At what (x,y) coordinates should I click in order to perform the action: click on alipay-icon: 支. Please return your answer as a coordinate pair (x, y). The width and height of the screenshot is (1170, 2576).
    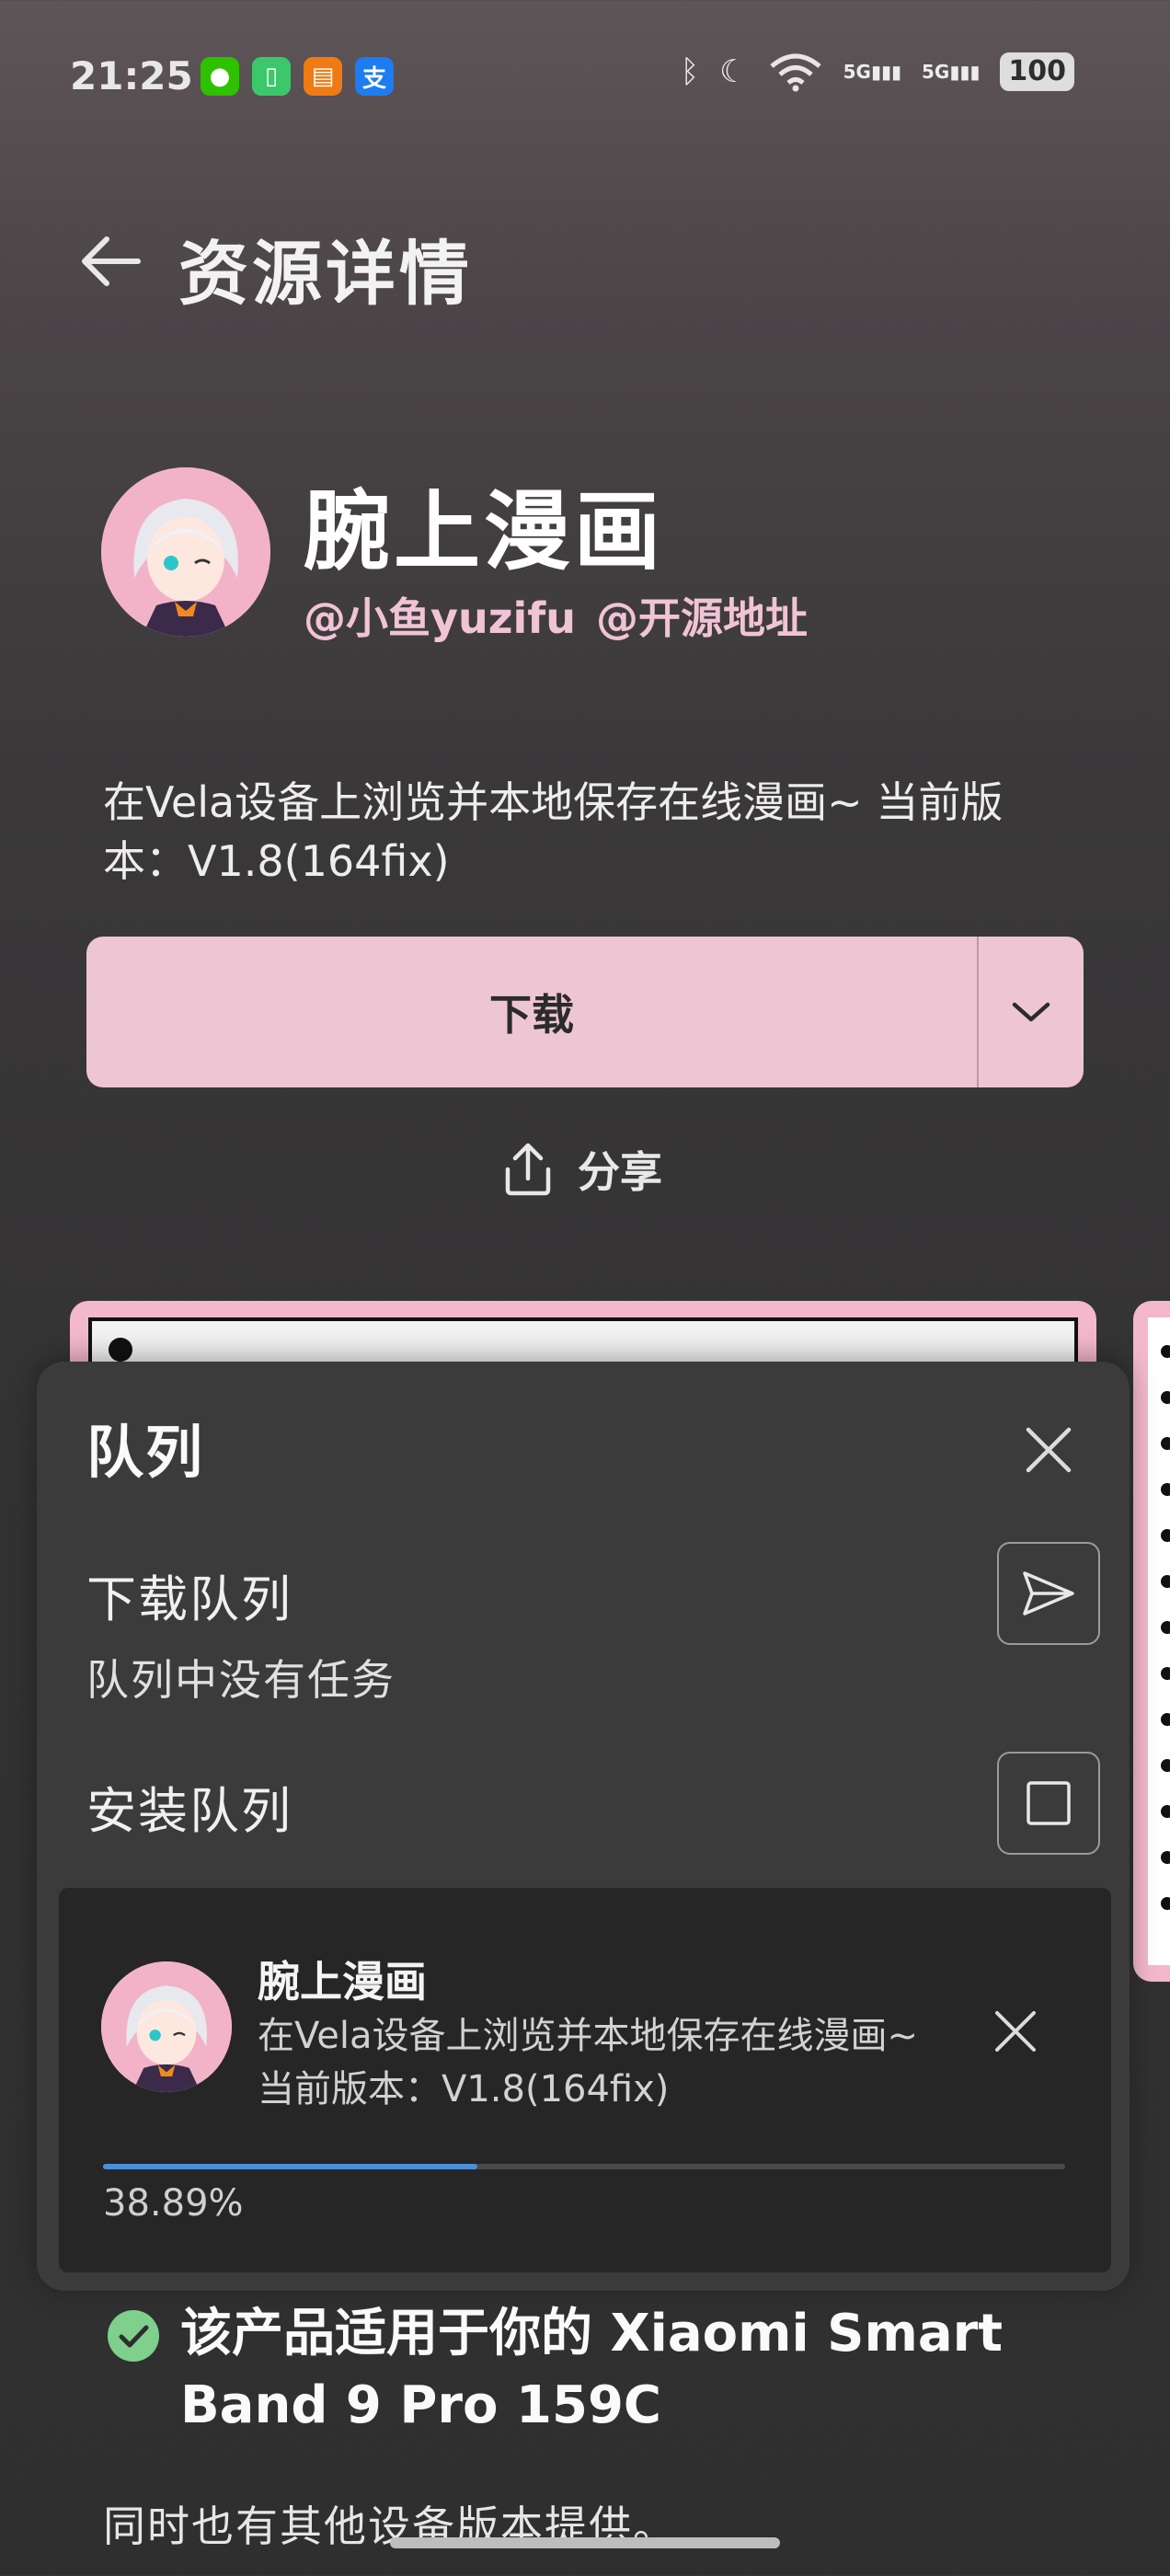
    Looking at the image, I should click on (374, 76).